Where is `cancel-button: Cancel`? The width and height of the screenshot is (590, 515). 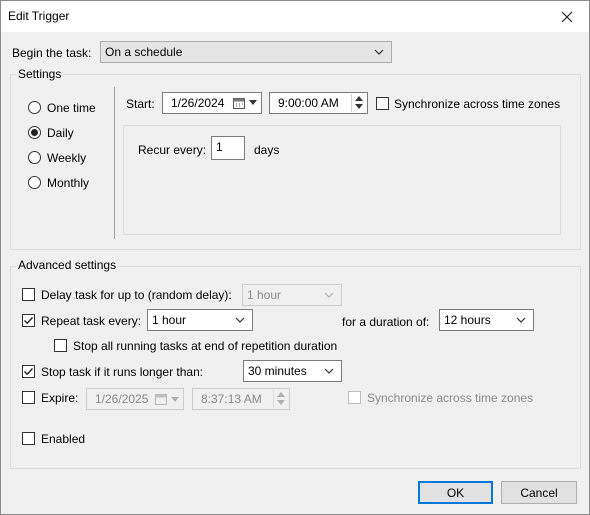
cancel-button: Cancel is located at coordinates (539, 492).